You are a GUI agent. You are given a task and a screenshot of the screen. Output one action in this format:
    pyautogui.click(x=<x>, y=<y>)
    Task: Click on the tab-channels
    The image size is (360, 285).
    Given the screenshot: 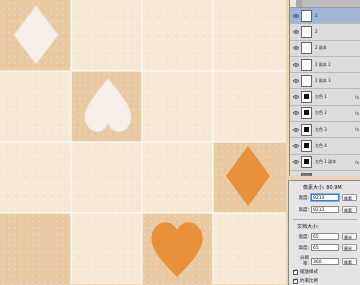 What is the action you would take?
    pyautogui.click(x=299, y=3)
    